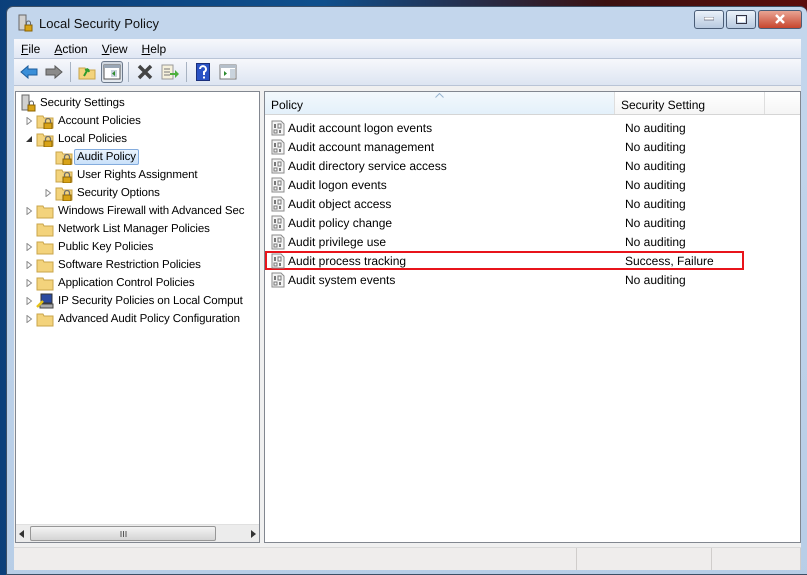 The height and width of the screenshot is (575, 807). I want to click on policy-name: Audit logon events, so click(337, 185).